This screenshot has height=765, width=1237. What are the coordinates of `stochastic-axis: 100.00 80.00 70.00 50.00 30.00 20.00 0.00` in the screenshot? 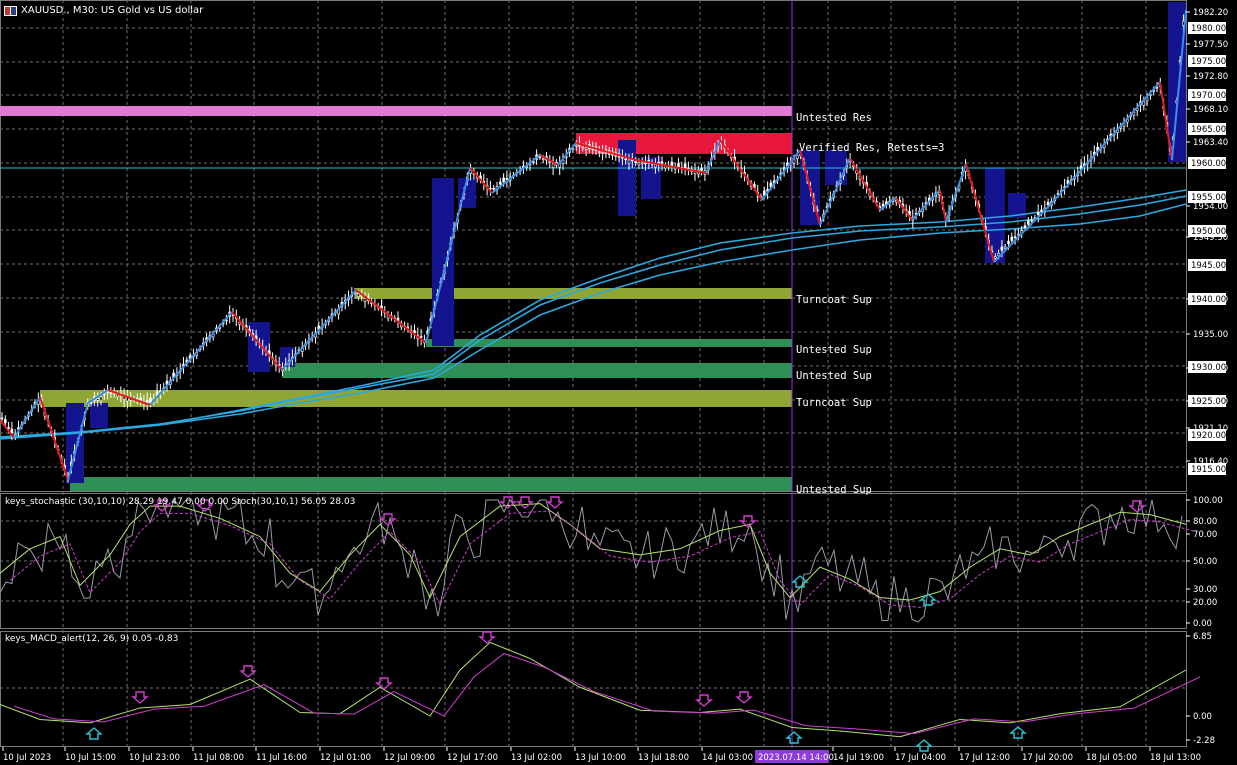 It's located at (1204, 562).